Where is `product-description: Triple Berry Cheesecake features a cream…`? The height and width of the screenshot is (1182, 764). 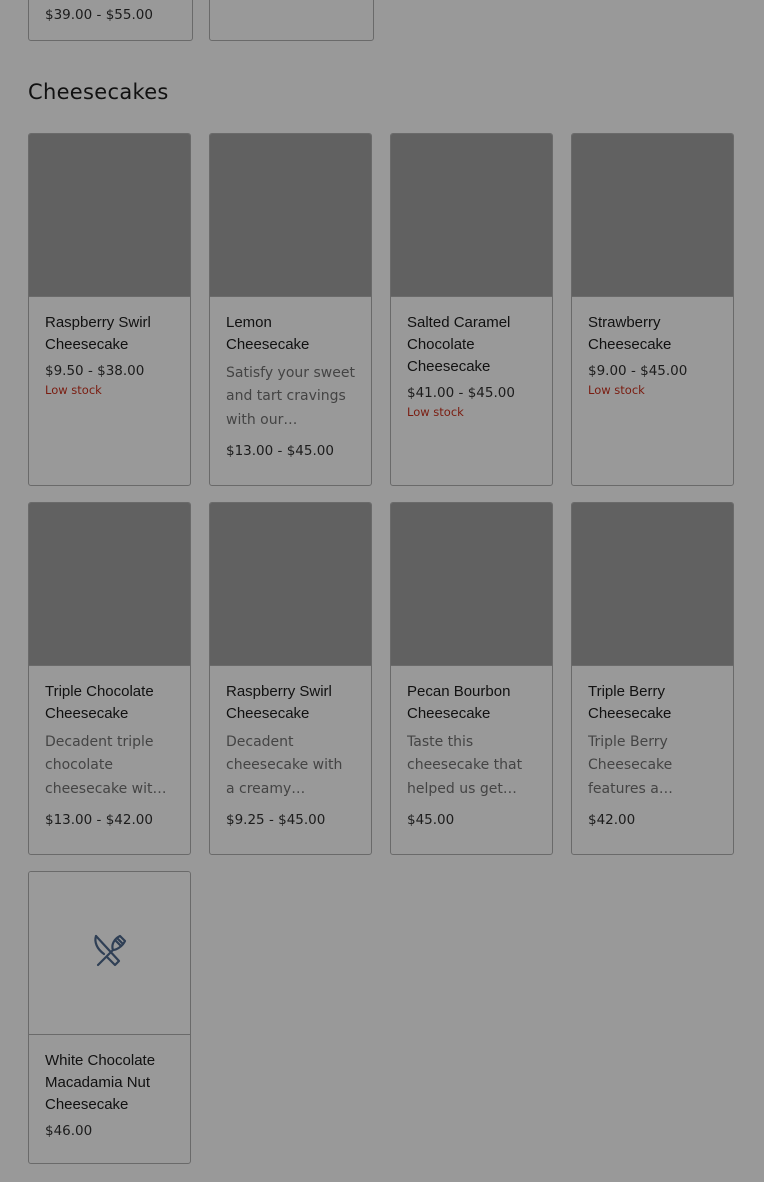
product-description: Triple Berry Cheesecake features a cream… is located at coordinates (630, 765).